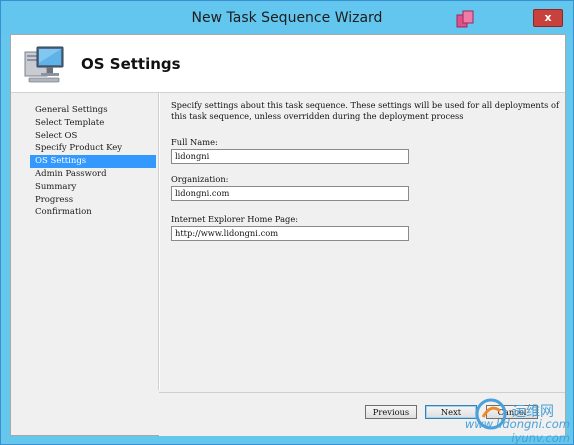  What do you see at coordinates (194, 142) in the screenshot?
I see `full-name-label: Full Name:` at bounding box center [194, 142].